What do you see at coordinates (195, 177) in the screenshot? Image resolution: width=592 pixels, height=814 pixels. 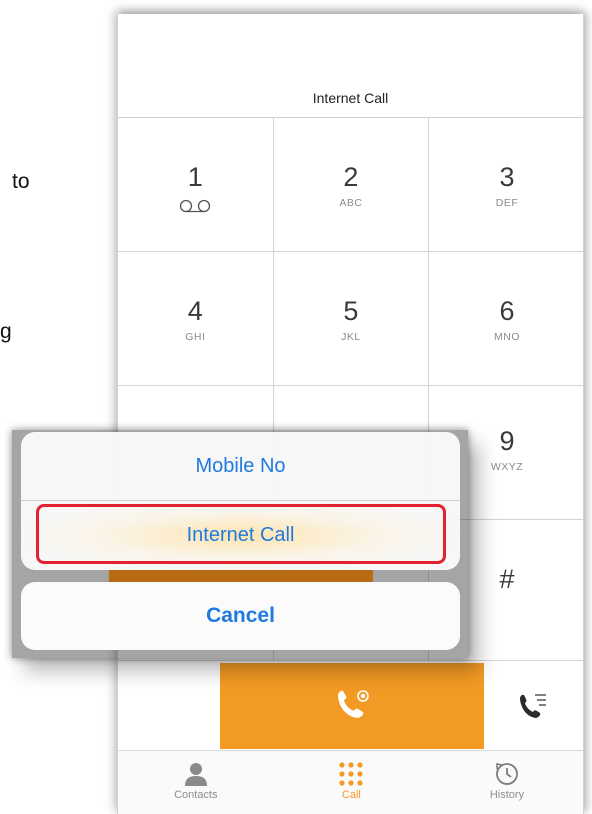 I see `key-digit: 1` at bounding box center [195, 177].